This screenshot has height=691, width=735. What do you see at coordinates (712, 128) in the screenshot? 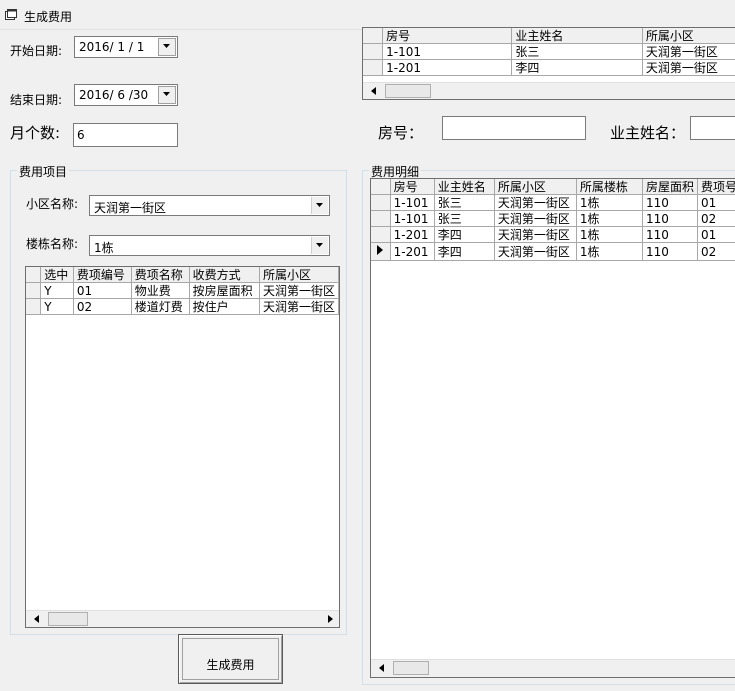
I see `owner-filter-input` at bounding box center [712, 128].